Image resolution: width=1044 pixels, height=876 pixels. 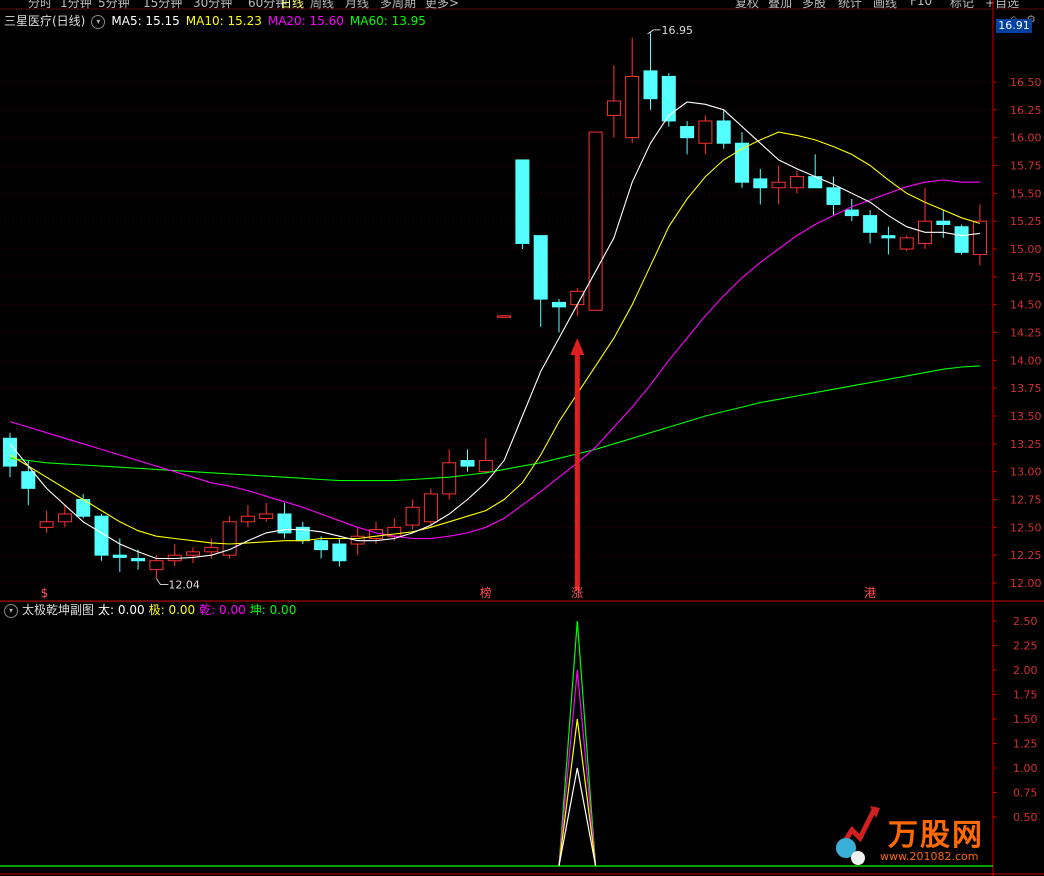 I want to click on y-tick-label: 2.25, so click(x=1025, y=646).